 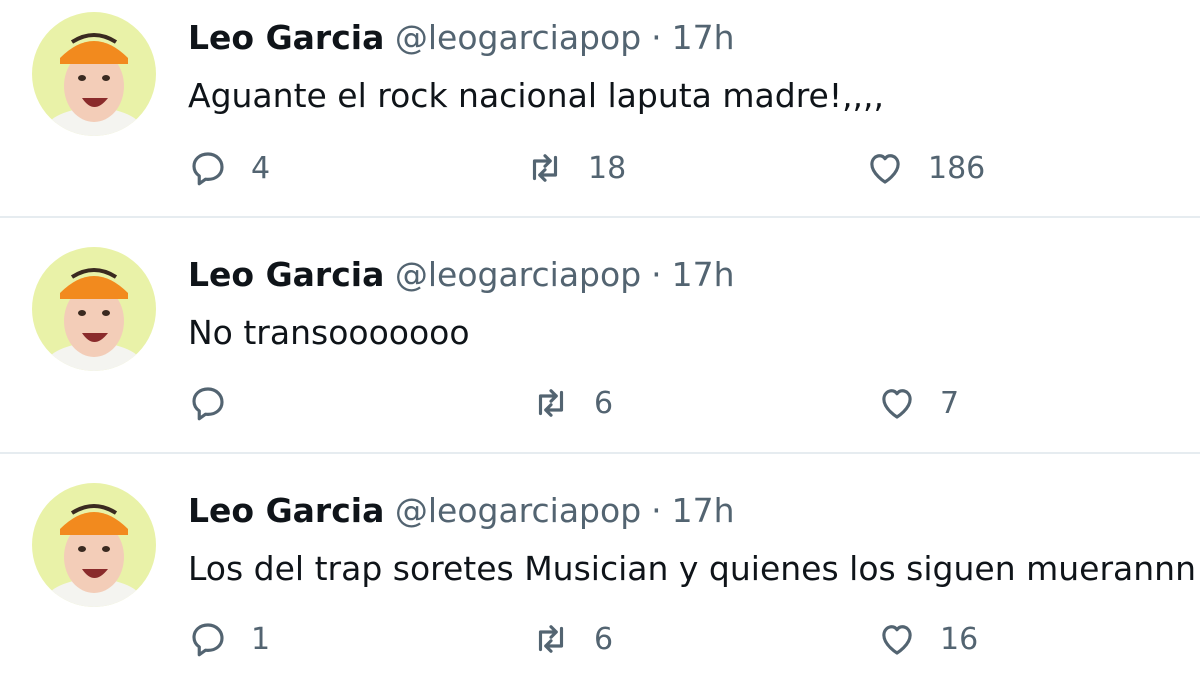 I want to click on tweet-actions: 1 6 16, so click(x=600, y=639).